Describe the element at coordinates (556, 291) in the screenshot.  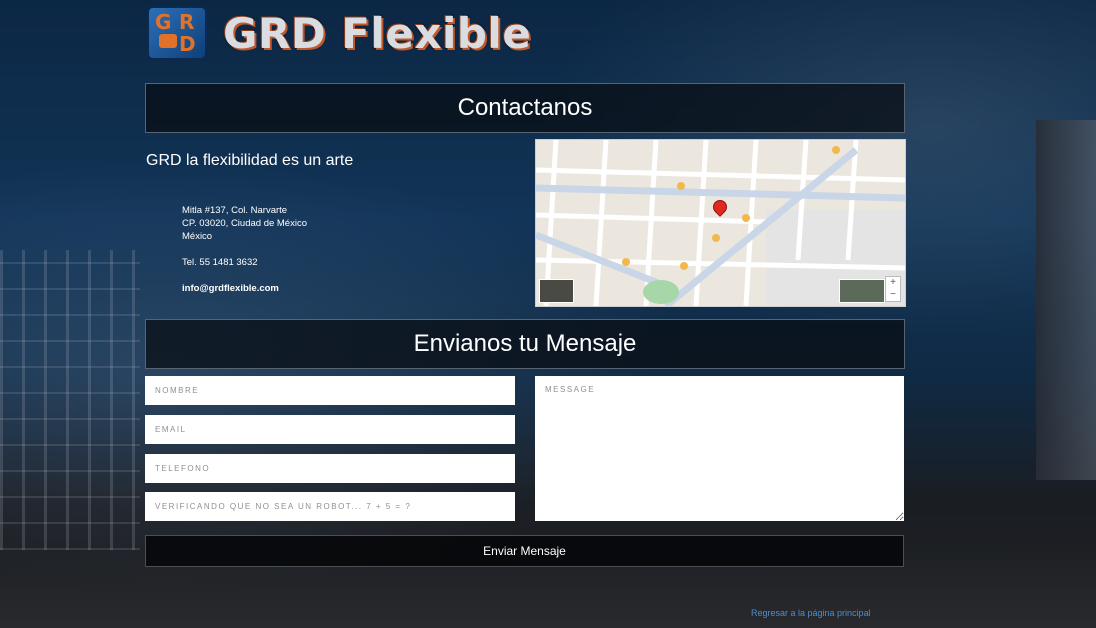
I see `map-layer-toggle` at that location.